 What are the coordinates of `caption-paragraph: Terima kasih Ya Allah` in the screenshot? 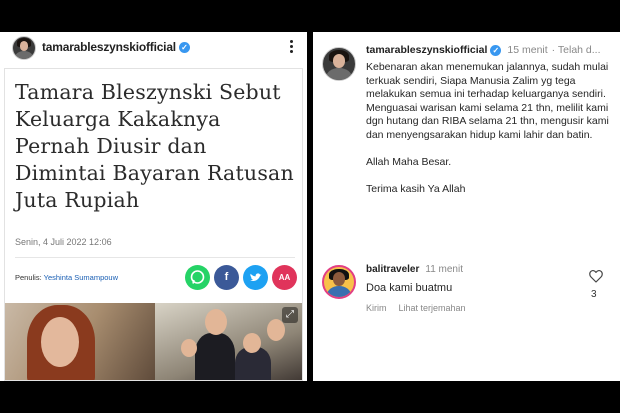 It's located at (416, 189).